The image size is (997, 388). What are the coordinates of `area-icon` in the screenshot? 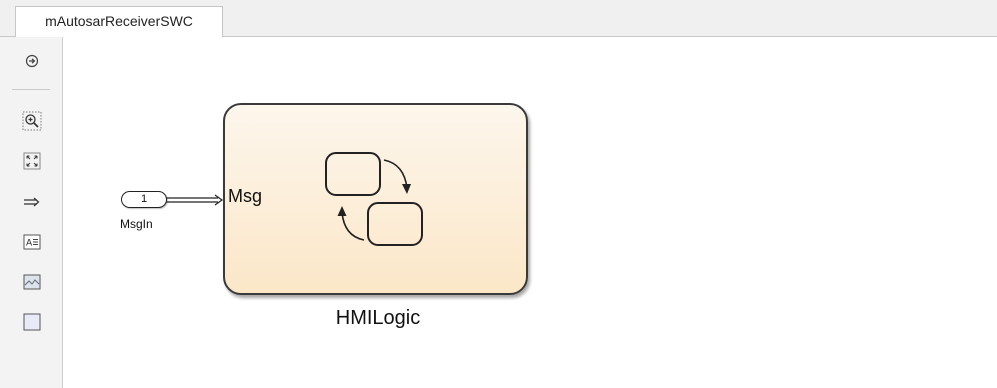 It's located at (32, 322).